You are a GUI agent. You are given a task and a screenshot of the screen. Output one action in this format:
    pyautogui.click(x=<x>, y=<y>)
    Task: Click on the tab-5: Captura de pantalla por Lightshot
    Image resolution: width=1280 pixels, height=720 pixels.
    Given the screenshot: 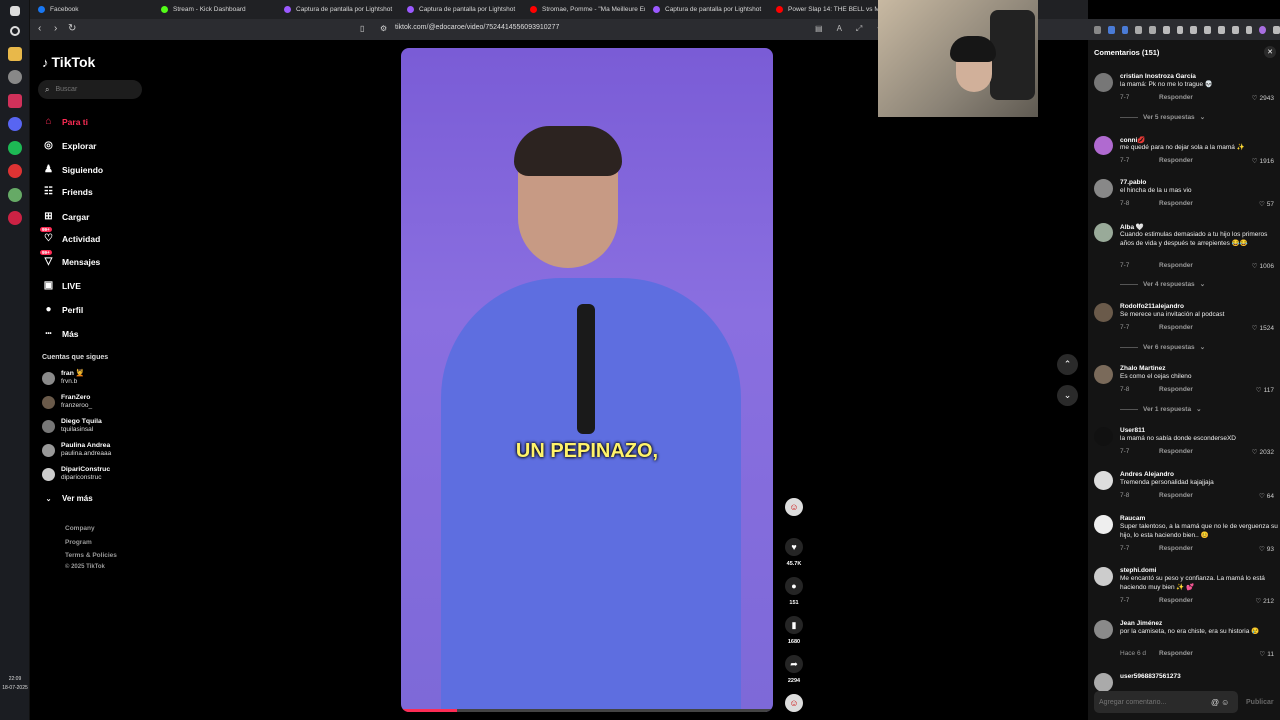 What is the action you would take?
    pyautogui.click(x=706, y=9)
    